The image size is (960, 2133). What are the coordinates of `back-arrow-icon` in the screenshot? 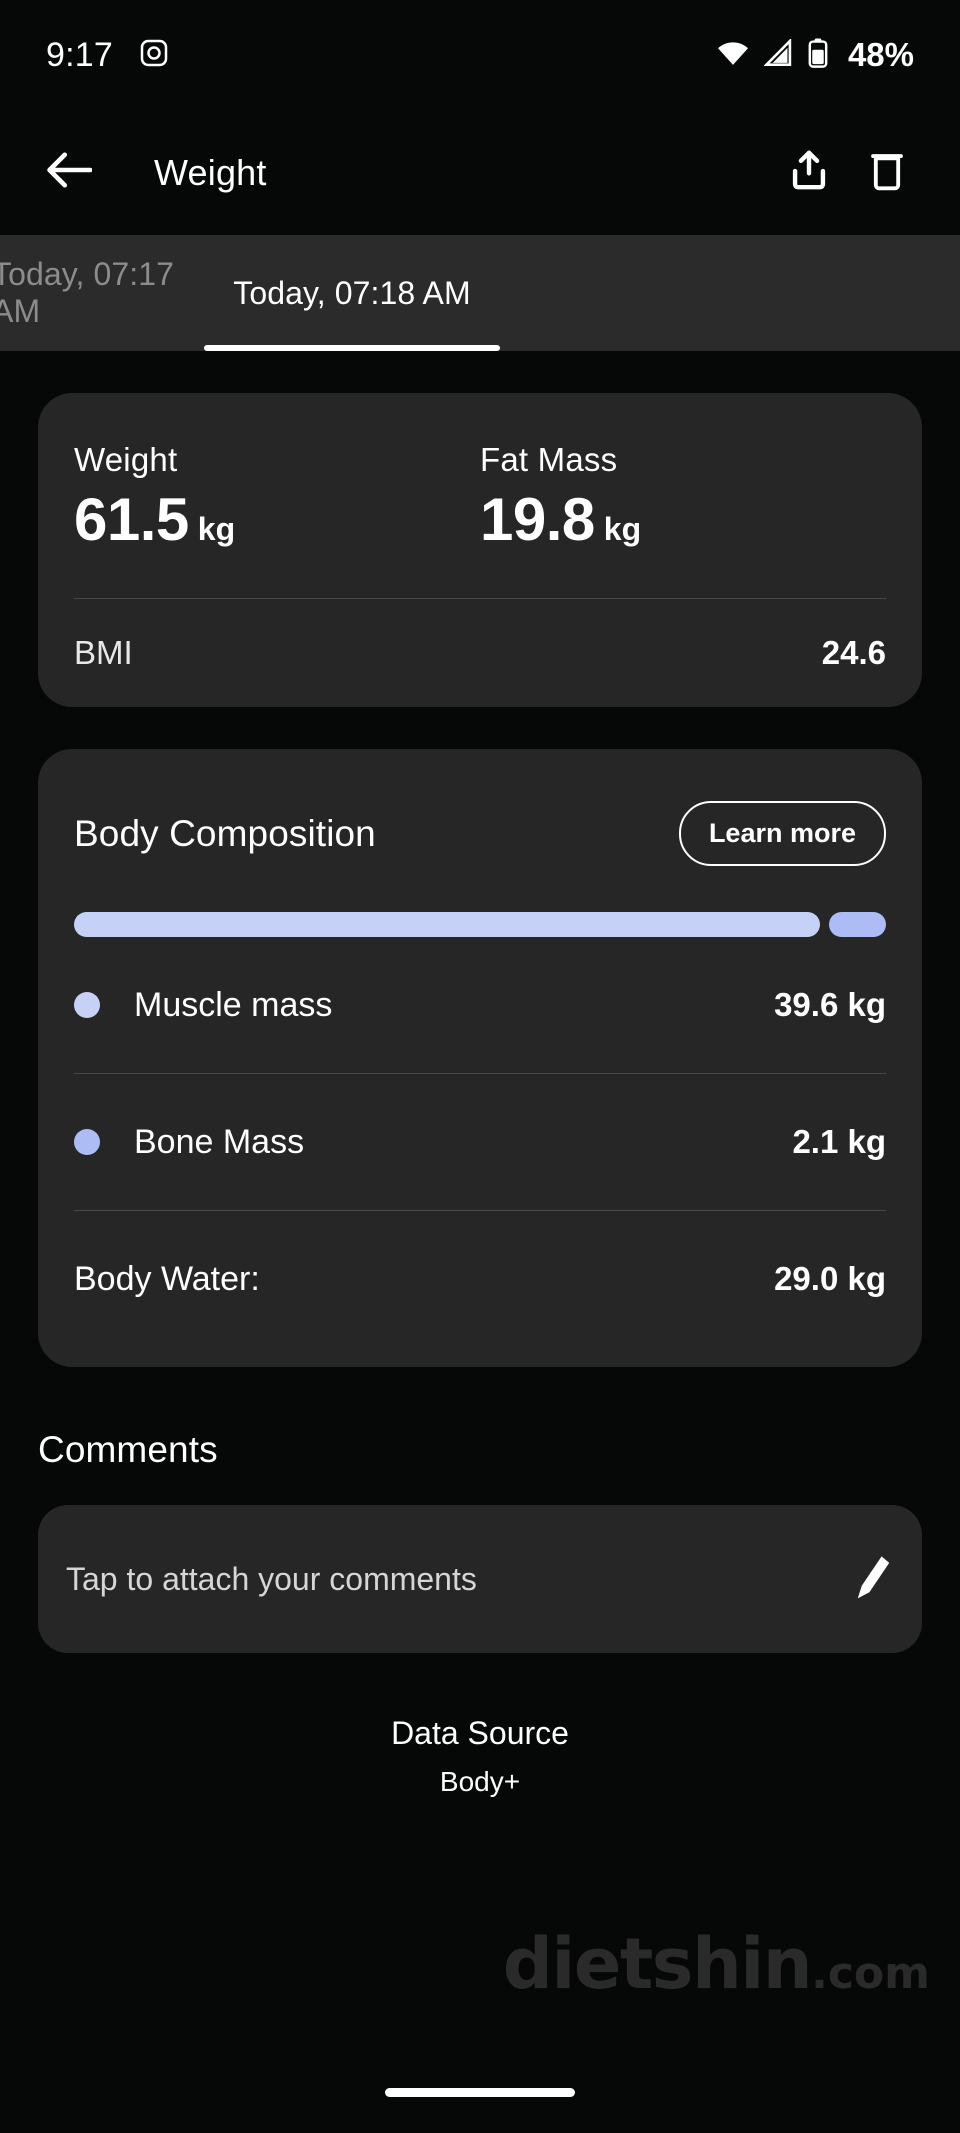 It's located at (69, 172).